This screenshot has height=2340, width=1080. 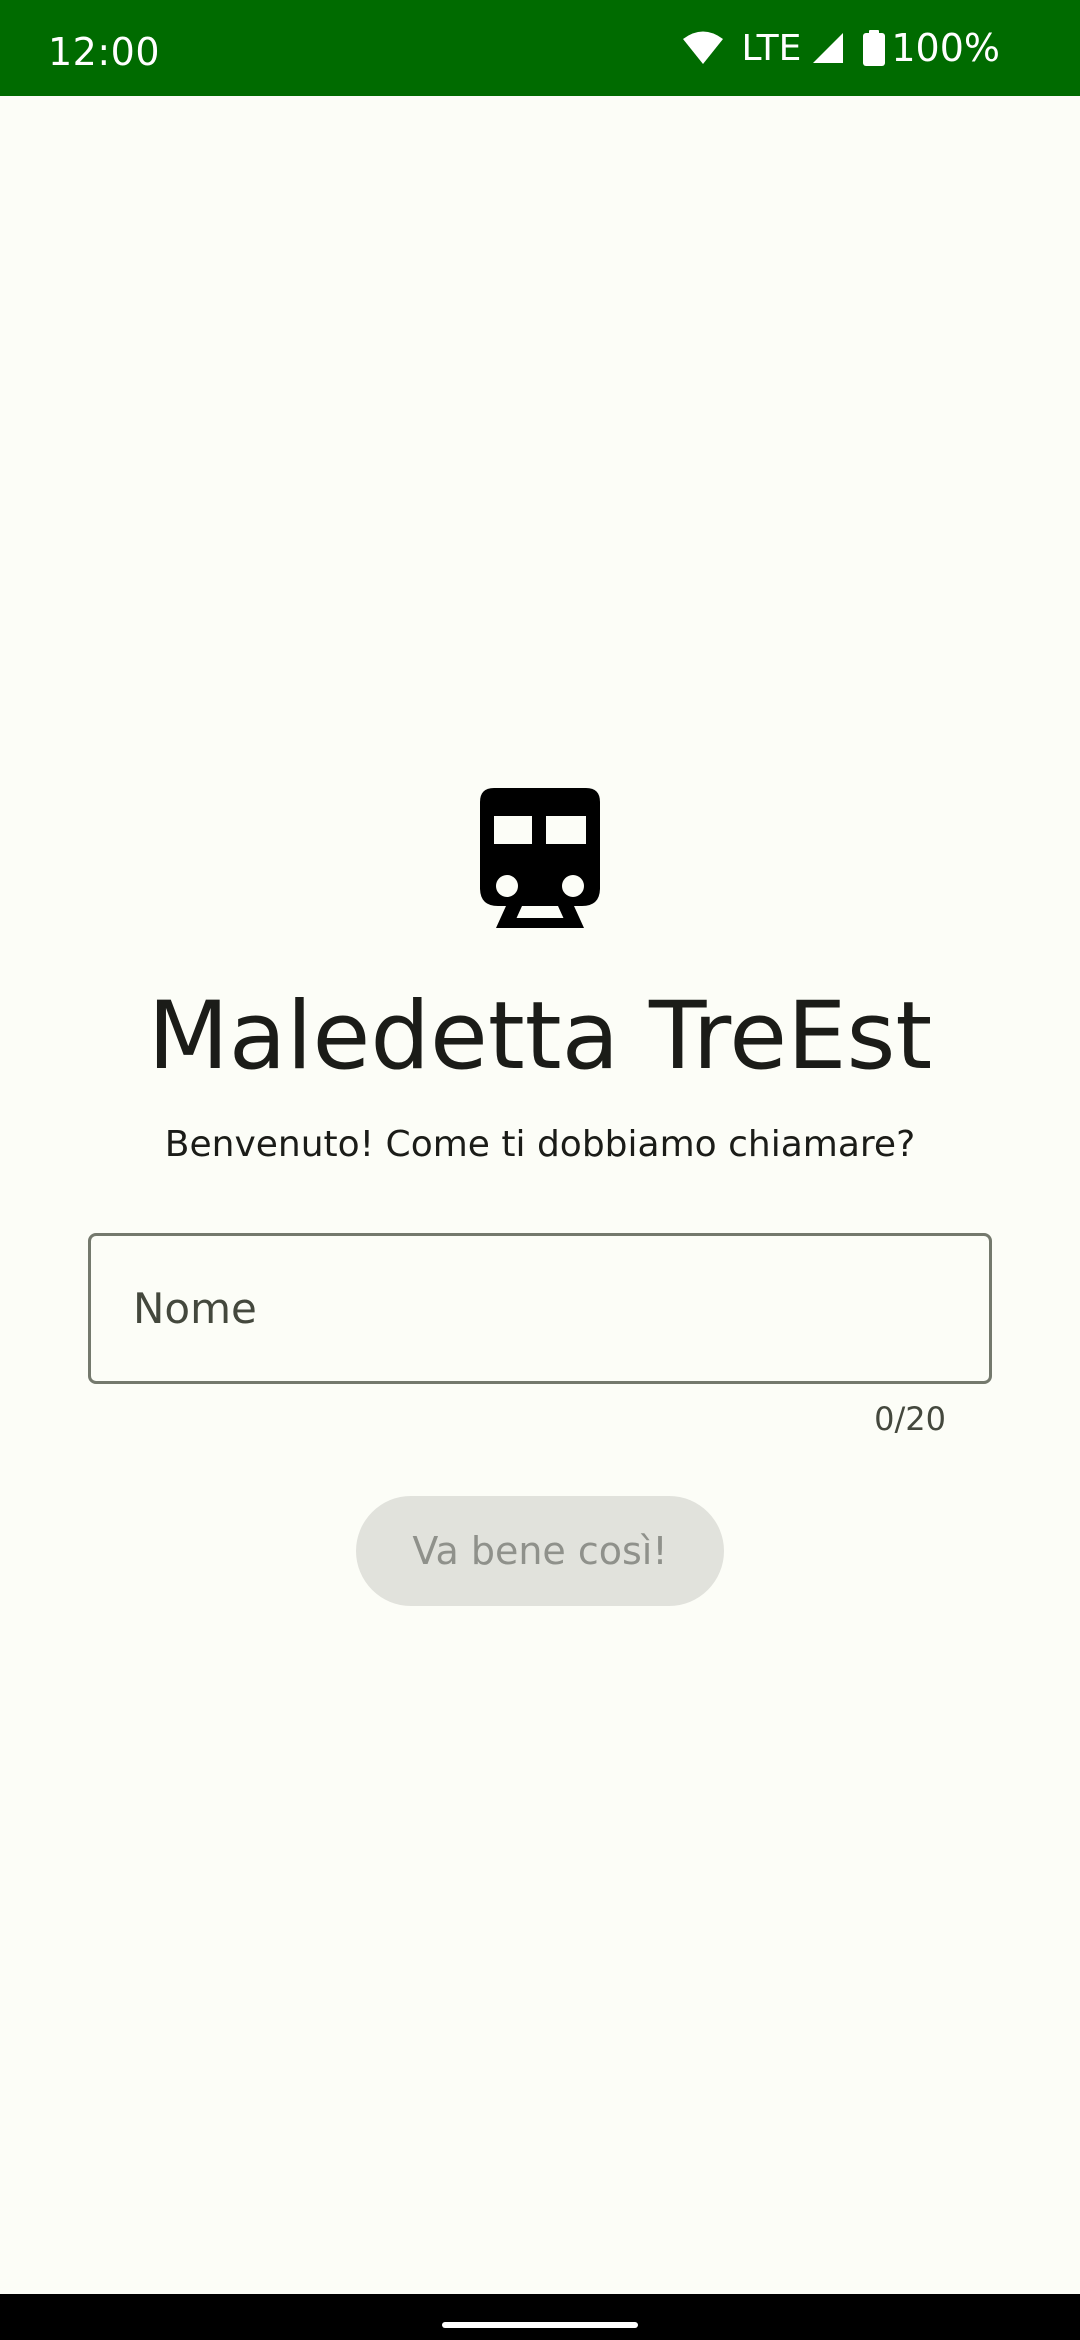 What do you see at coordinates (104, 52) in the screenshot?
I see `status-time: 12:00` at bounding box center [104, 52].